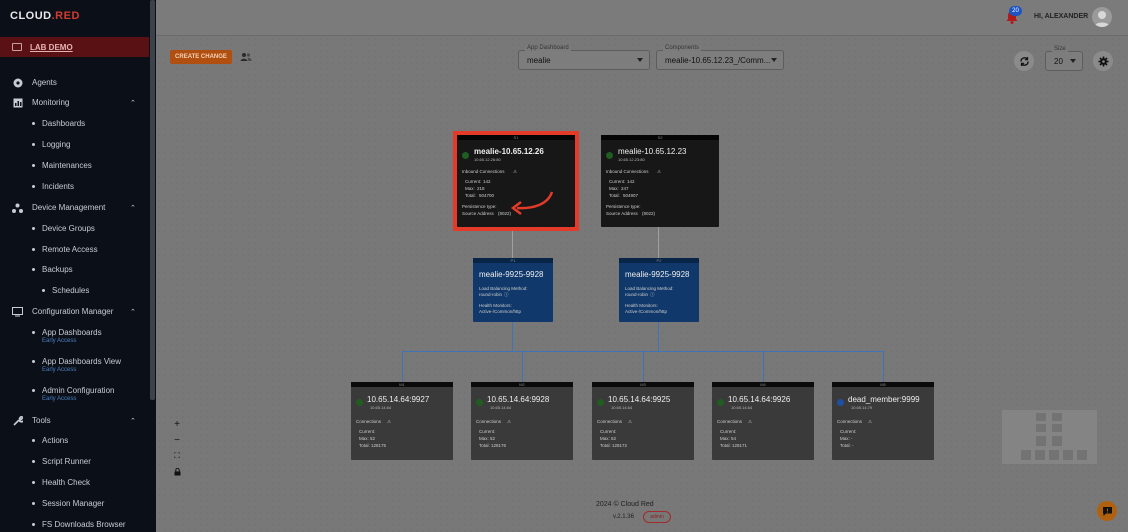 Image resolution: width=1128 pixels, height=532 pixels. I want to click on sidebar-item-backups: Backups, so click(52, 269).